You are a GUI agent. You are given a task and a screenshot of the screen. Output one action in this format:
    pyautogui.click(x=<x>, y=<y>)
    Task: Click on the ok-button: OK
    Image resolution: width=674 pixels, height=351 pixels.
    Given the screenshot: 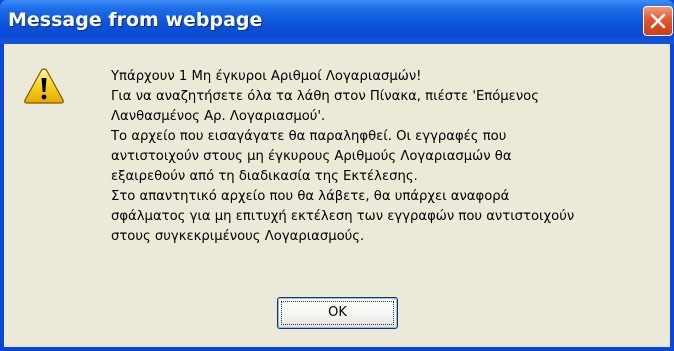 What is the action you would take?
    pyautogui.click(x=337, y=313)
    